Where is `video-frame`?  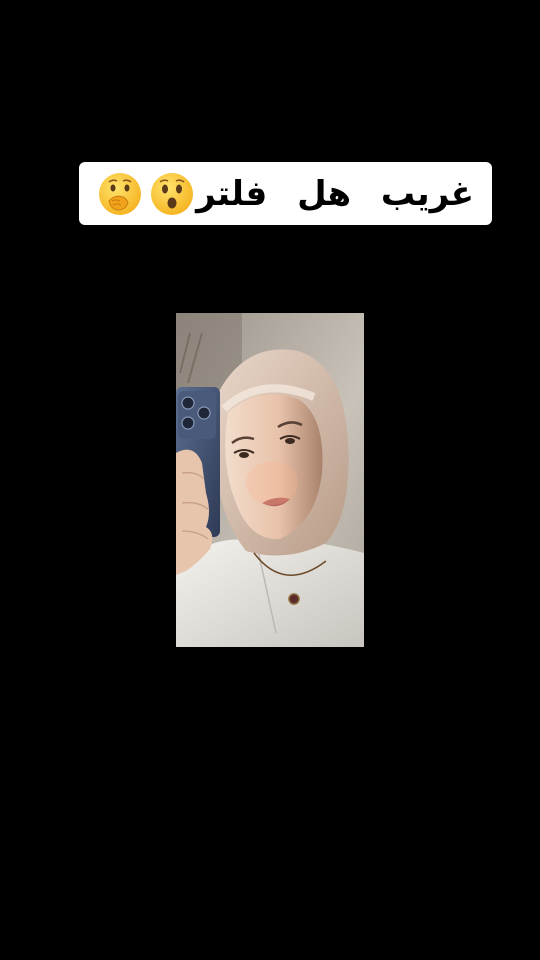 video-frame is located at coordinates (270, 480).